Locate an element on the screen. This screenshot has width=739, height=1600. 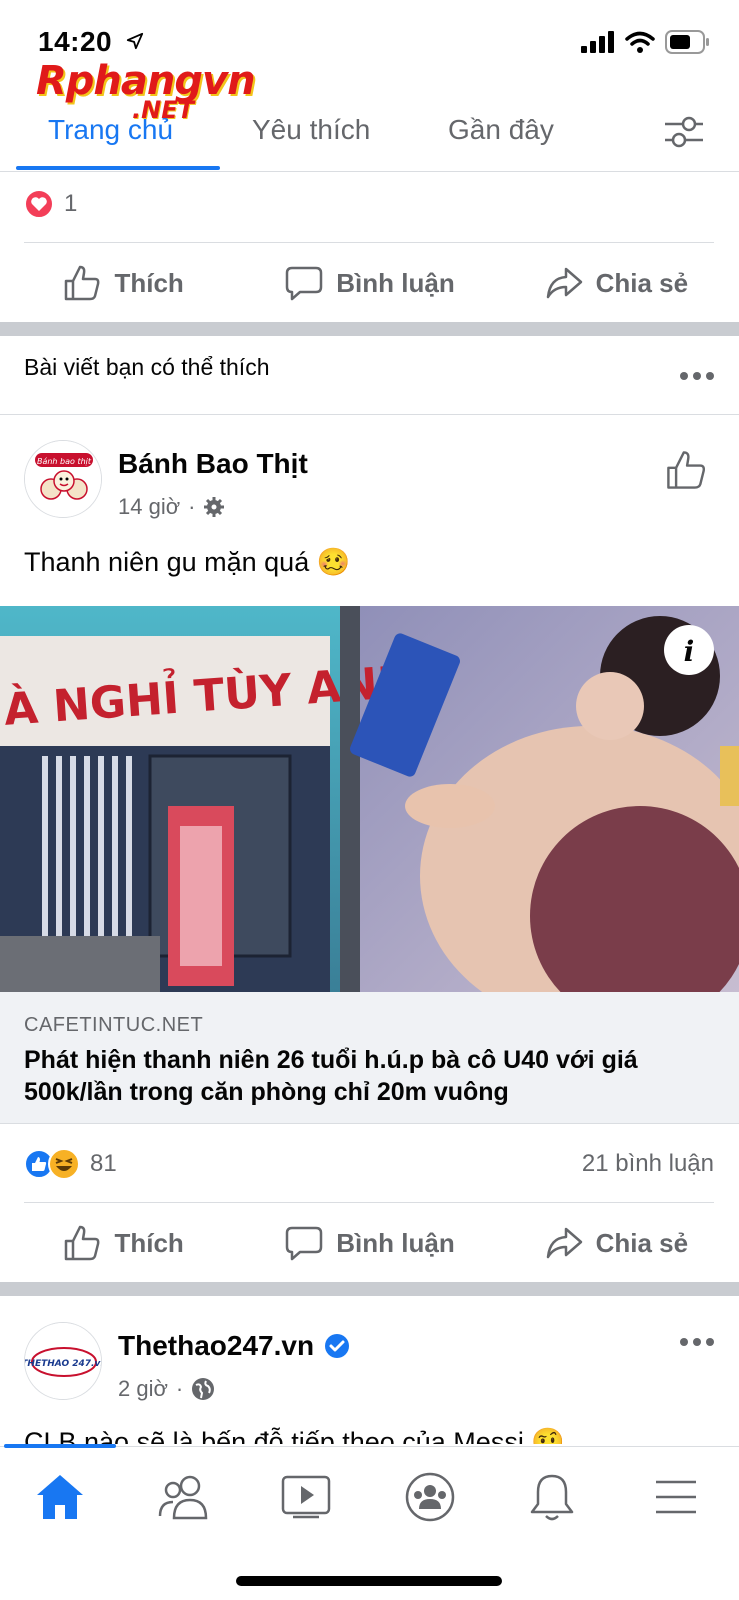
home-indicator is located at coordinates (369, 1581).